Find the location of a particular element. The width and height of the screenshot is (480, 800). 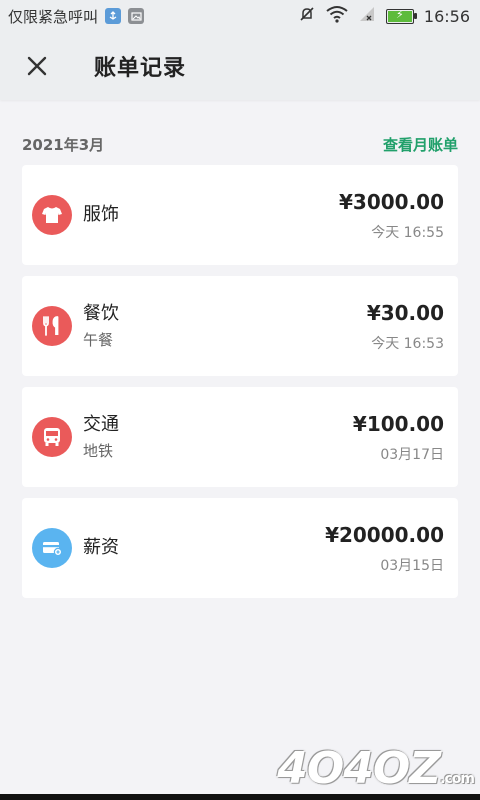

usb-notification-icon is located at coordinates (113, 16).